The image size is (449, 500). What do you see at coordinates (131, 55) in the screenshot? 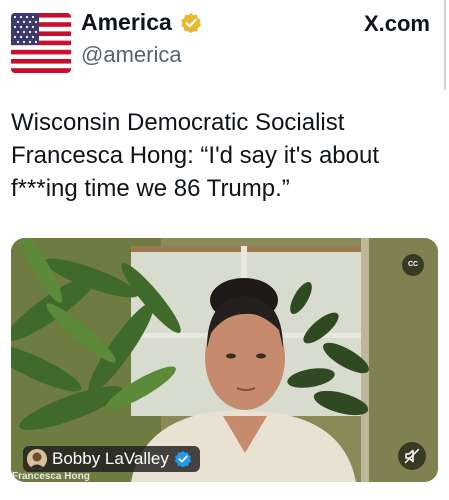
I see `handle: @america` at bounding box center [131, 55].